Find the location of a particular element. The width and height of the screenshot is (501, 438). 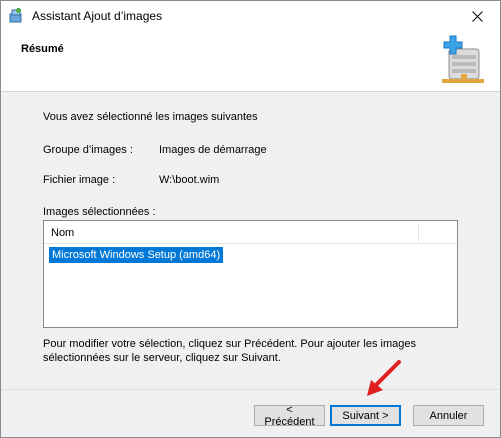

footer-divider is located at coordinates (250, 389).